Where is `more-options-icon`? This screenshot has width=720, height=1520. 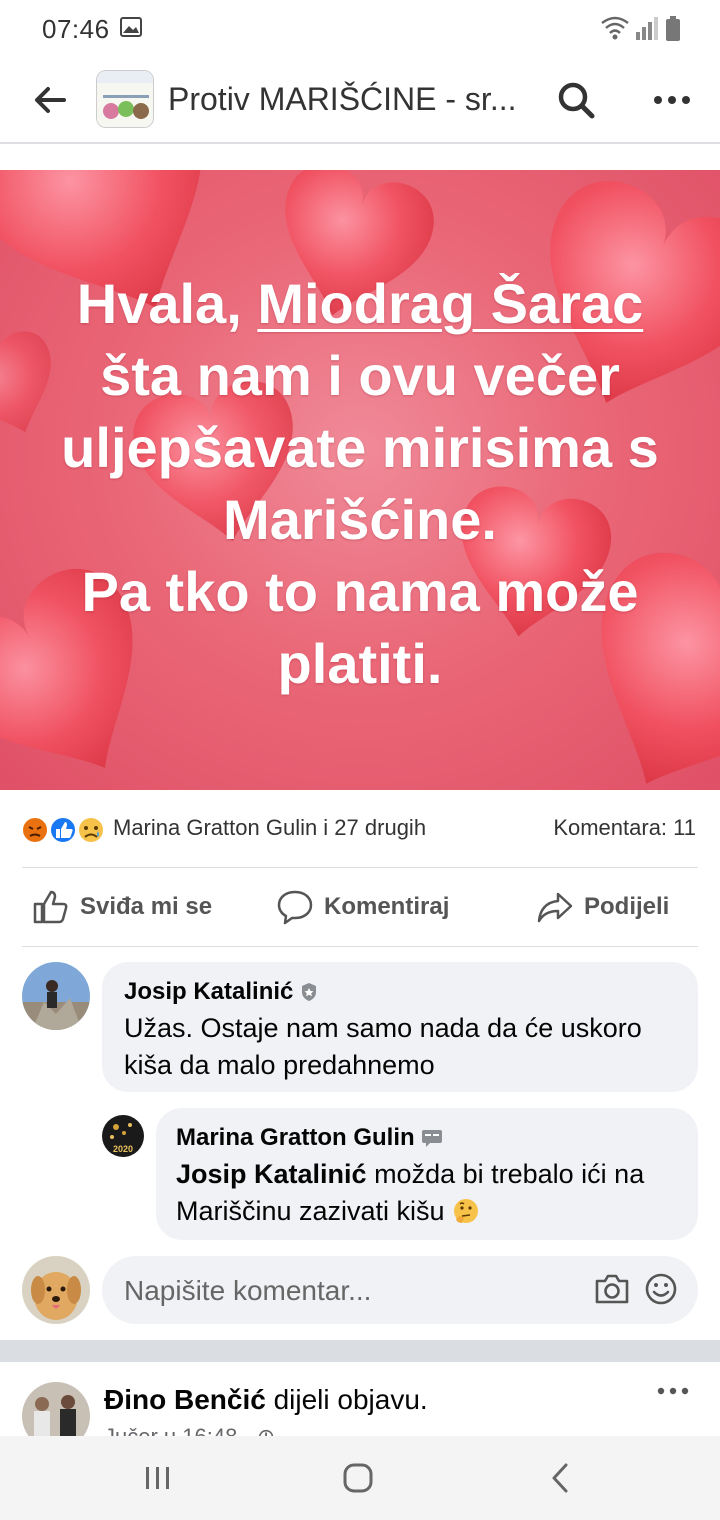 more-options-icon is located at coordinates (672, 100).